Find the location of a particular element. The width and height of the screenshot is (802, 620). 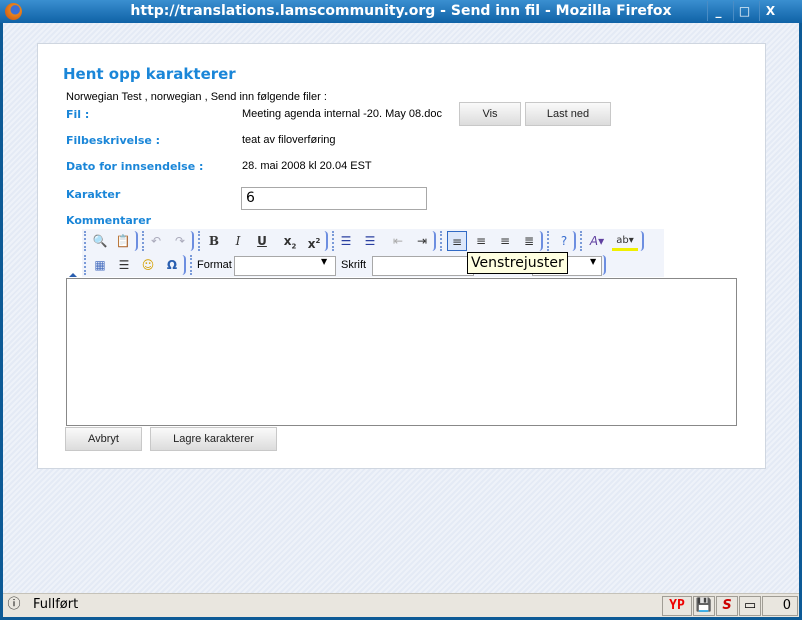

format-label: Format is located at coordinates (214, 265).